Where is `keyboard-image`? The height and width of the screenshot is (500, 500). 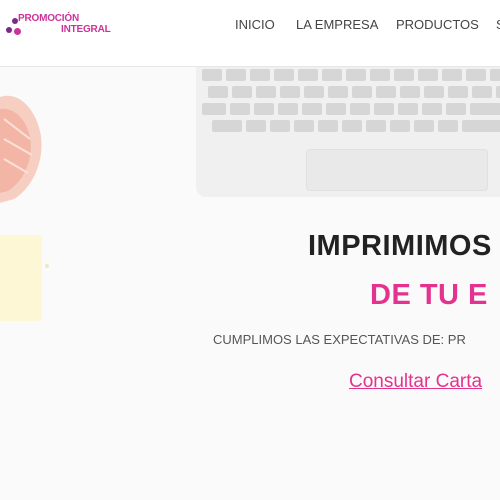 keyboard-image is located at coordinates (351, 102).